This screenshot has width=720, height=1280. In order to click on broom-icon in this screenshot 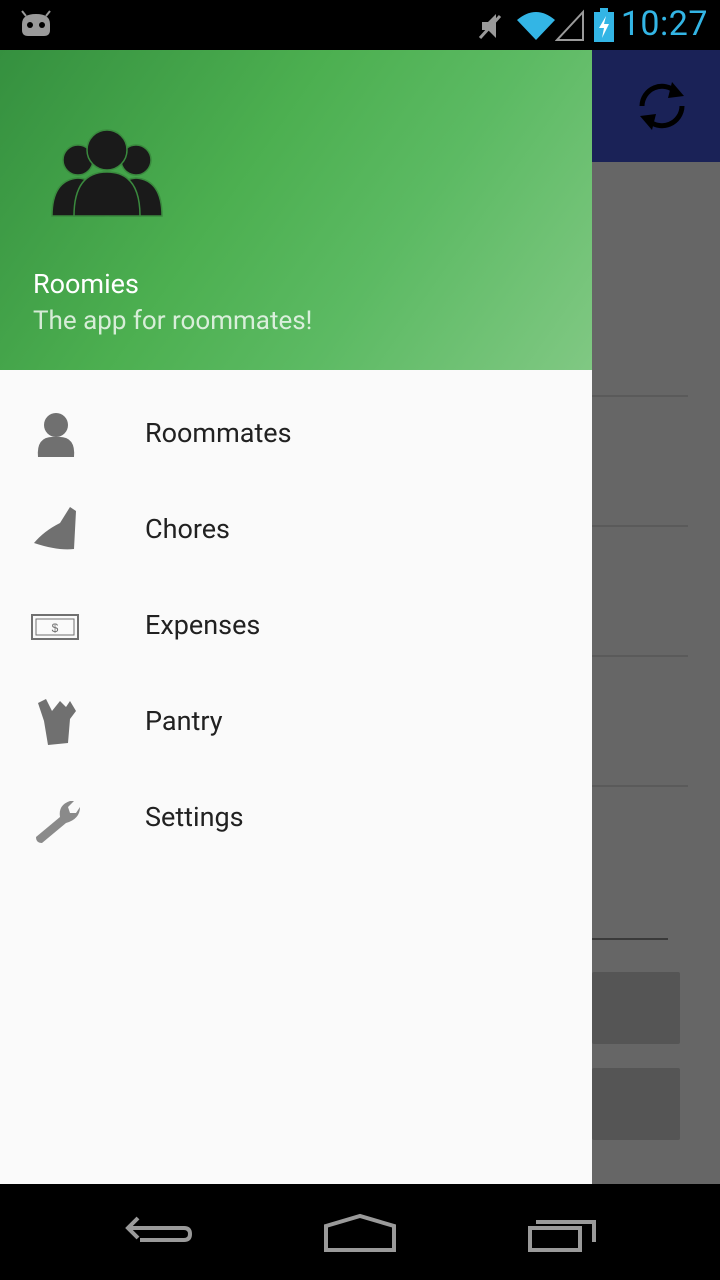, I will do `click(55, 528)`.